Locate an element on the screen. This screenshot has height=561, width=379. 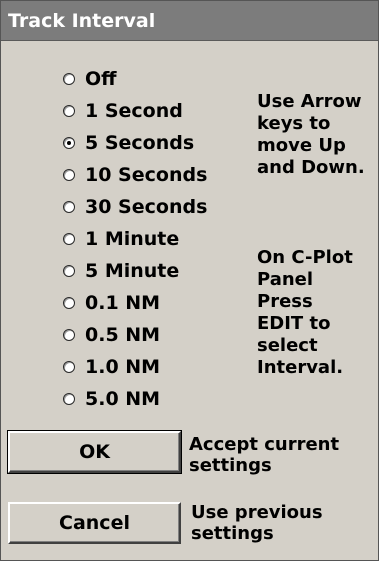
radio-option-30-seconds: 30 Seconds is located at coordinates (135, 207).